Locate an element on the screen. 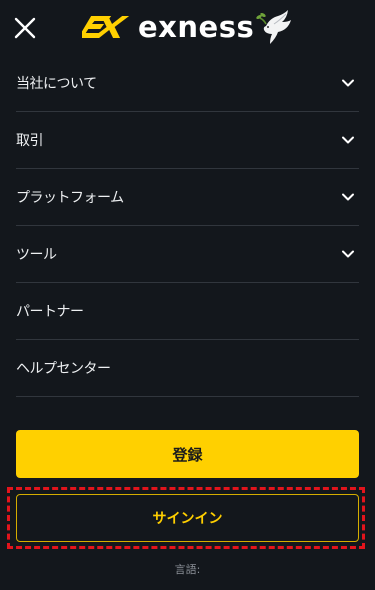 The height and width of the screenshot is (590, 375). menu-item-label: パートナー is located at coordinates (50, 312).